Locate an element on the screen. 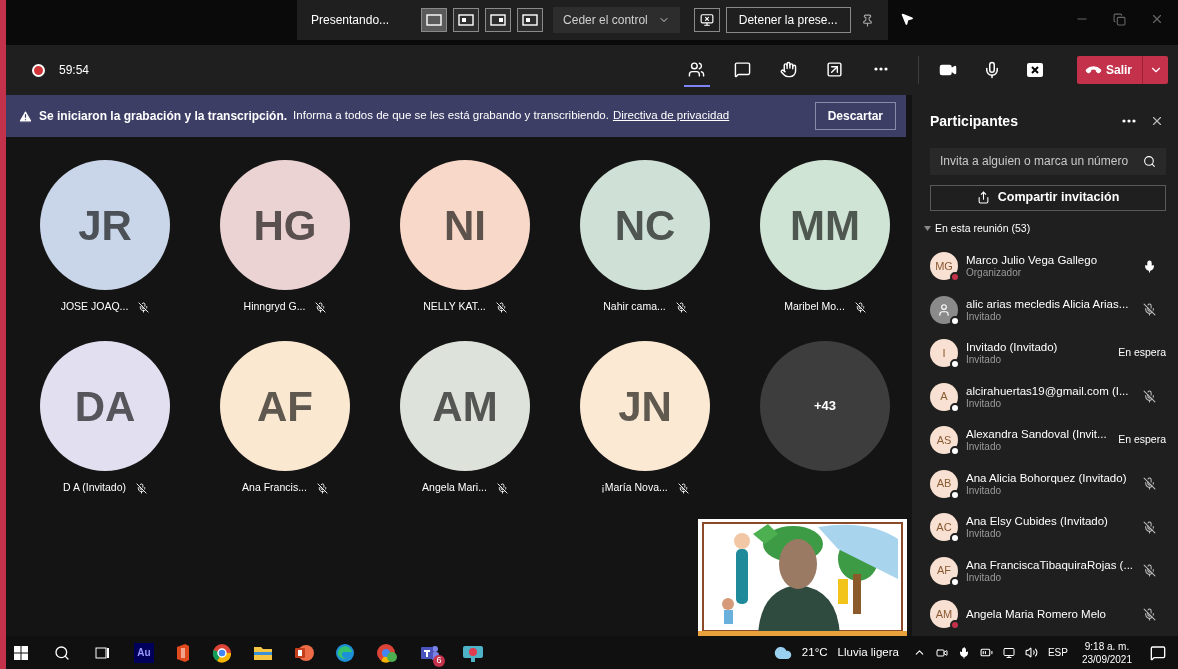 Image resolution: width=1178 pixels, height=669 pixels. participant-row: A alcirahuertas19@gmail.com (I... Invitado is located at coordinates (1048, 397).